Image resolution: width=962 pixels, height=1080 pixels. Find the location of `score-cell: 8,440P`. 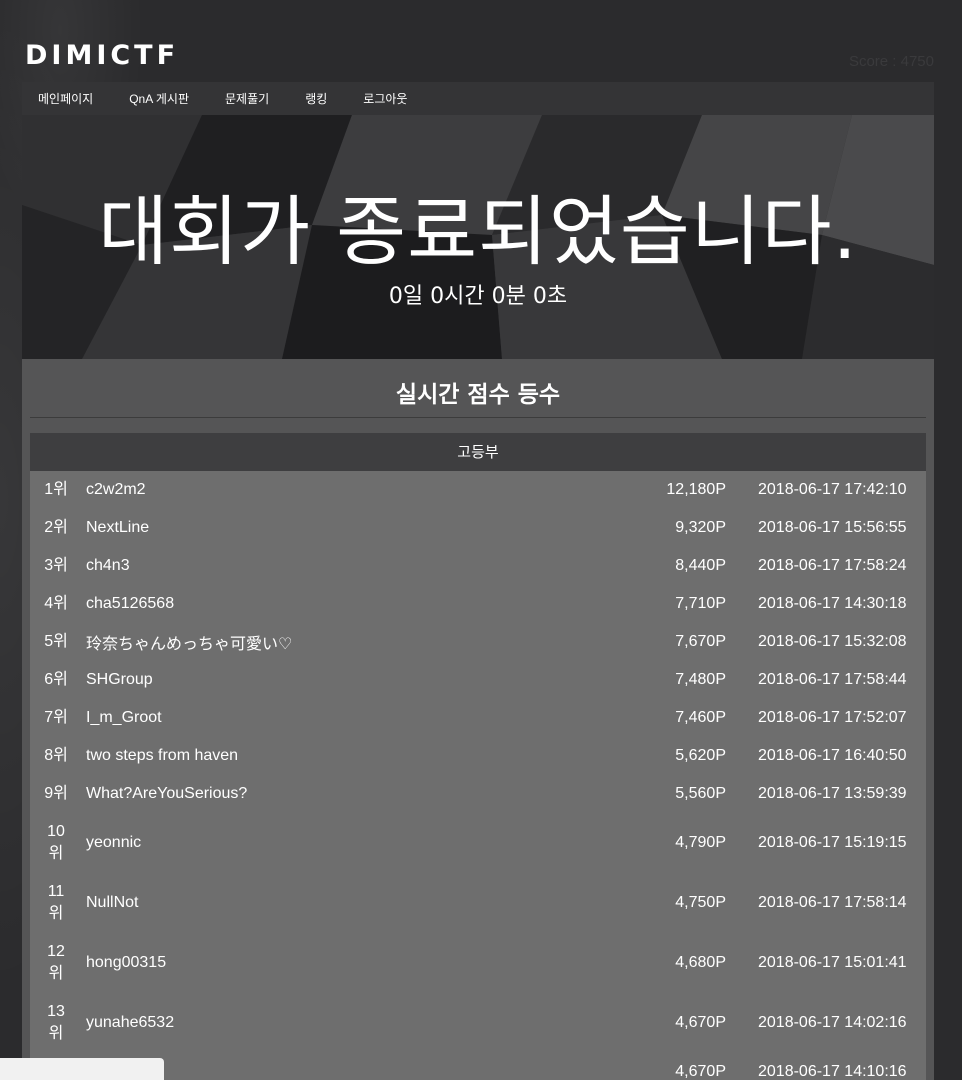

score-cell: 8,440P is located at coordinates (700, 565).